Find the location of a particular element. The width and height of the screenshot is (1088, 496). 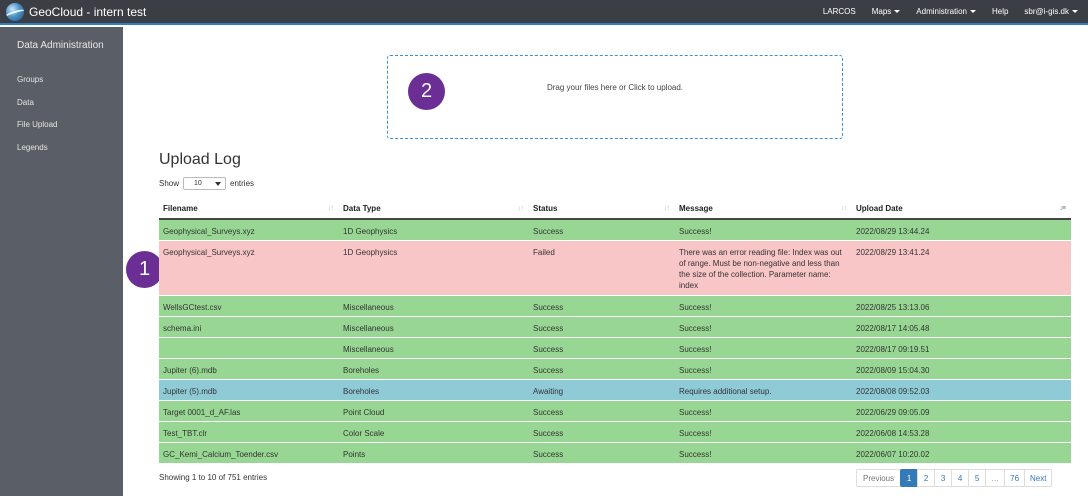

cell-upload-date: 2022/08/17 14:05.48 is located at coordinates (961, 326).